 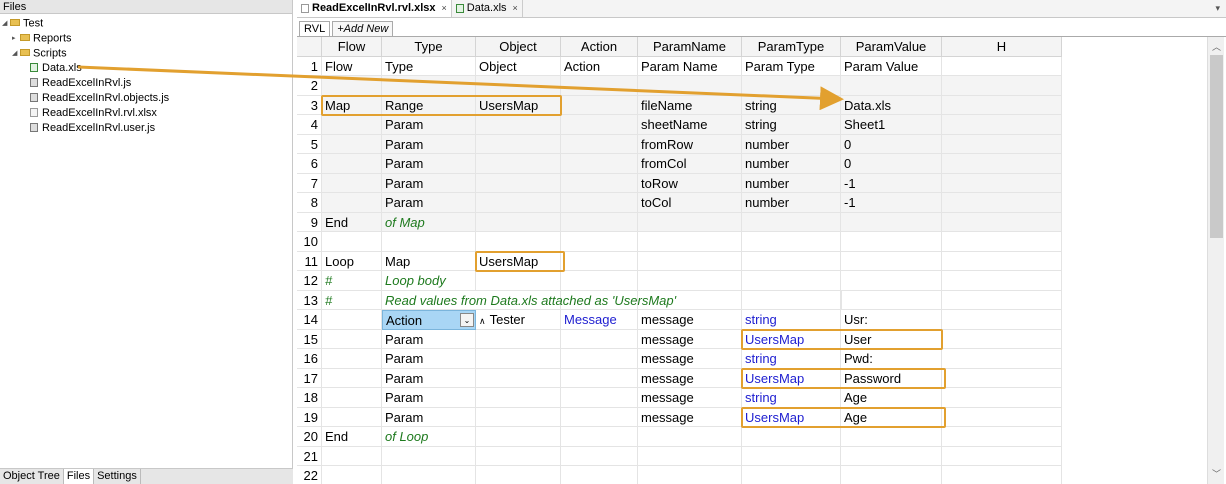 I want to click on chevron-down-icon: ⌄, so click(x=467, y=320).